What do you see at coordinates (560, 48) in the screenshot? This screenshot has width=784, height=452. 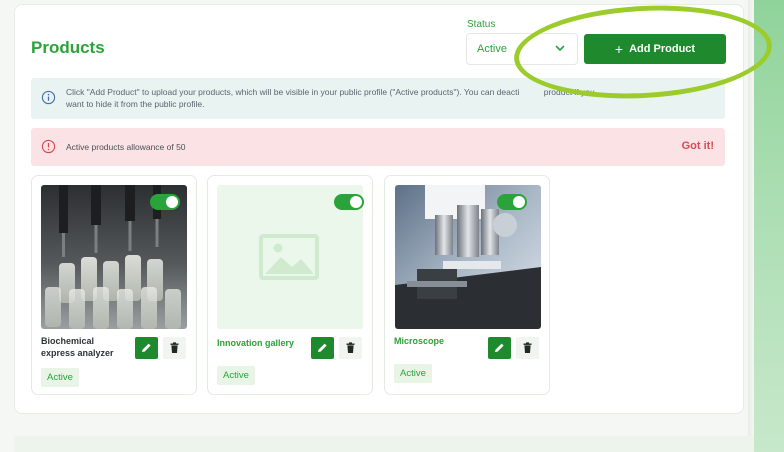 I see `chevron-down-icon` at bounding box center [560, 48].